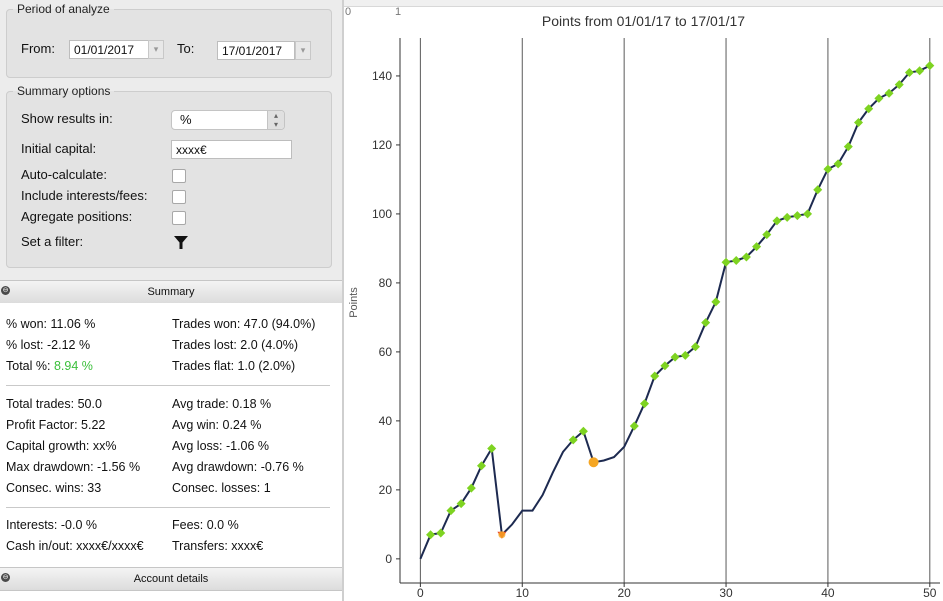 This screenshot has height=601, width=943. Describe the element at coordinates (354, 302) in the screenshot. I see `y-axis-label: Points` at that location.